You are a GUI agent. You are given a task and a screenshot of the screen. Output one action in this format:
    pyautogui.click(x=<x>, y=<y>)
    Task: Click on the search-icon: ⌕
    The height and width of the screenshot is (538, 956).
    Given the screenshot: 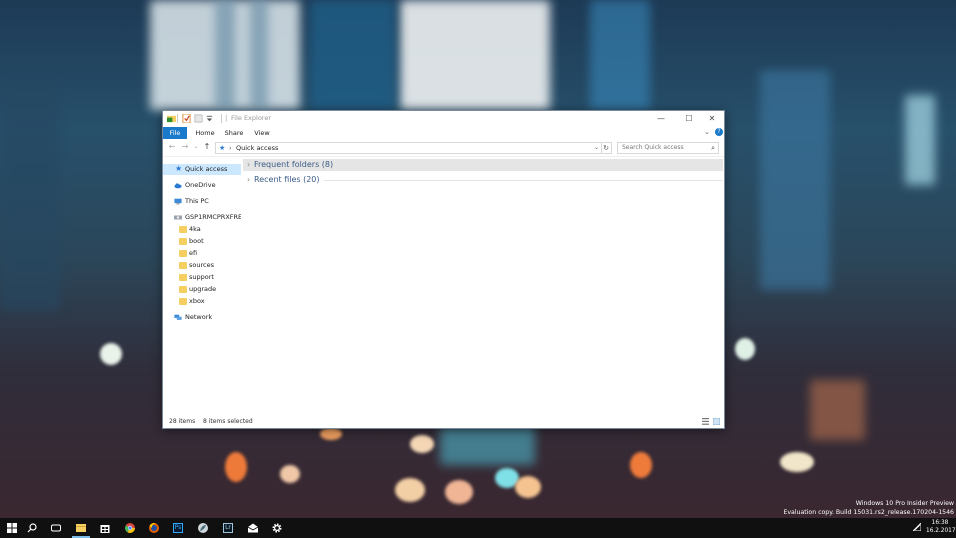 What is the action you would take?
    pyautogui.click(x=713, y=148)
    